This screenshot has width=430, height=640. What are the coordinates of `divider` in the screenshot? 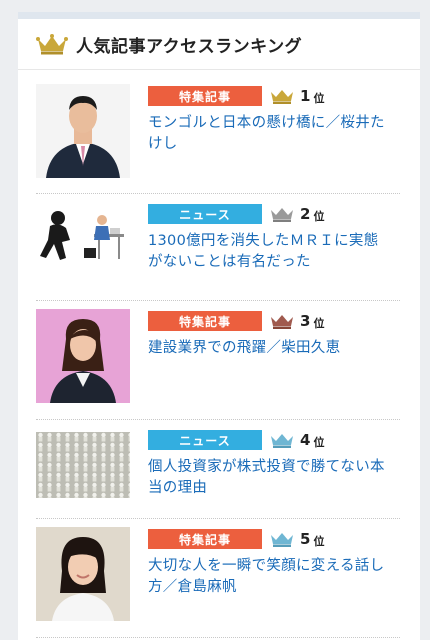 It's located at (218, 637).